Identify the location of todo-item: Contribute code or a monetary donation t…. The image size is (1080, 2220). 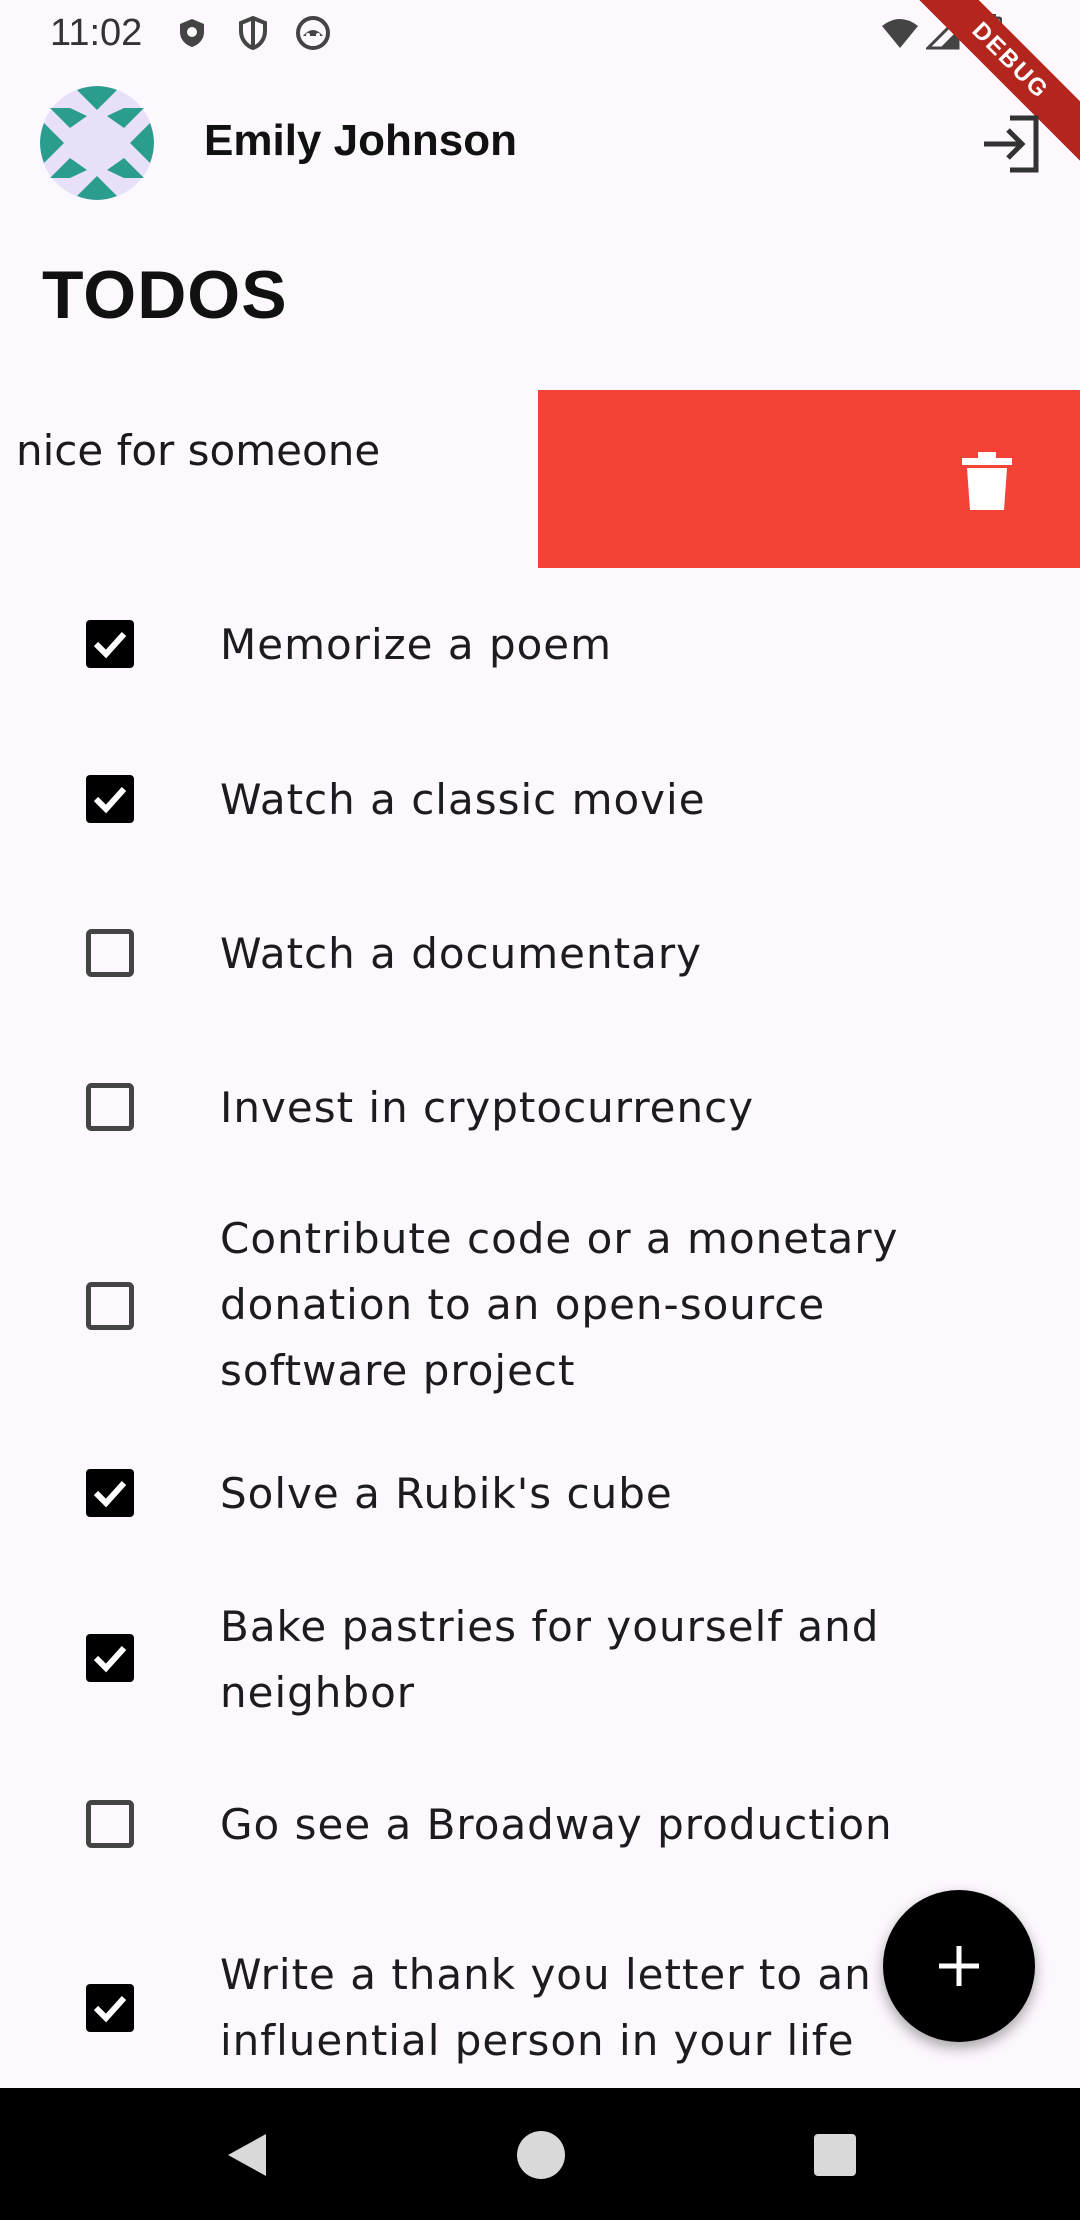
(540, 1306).